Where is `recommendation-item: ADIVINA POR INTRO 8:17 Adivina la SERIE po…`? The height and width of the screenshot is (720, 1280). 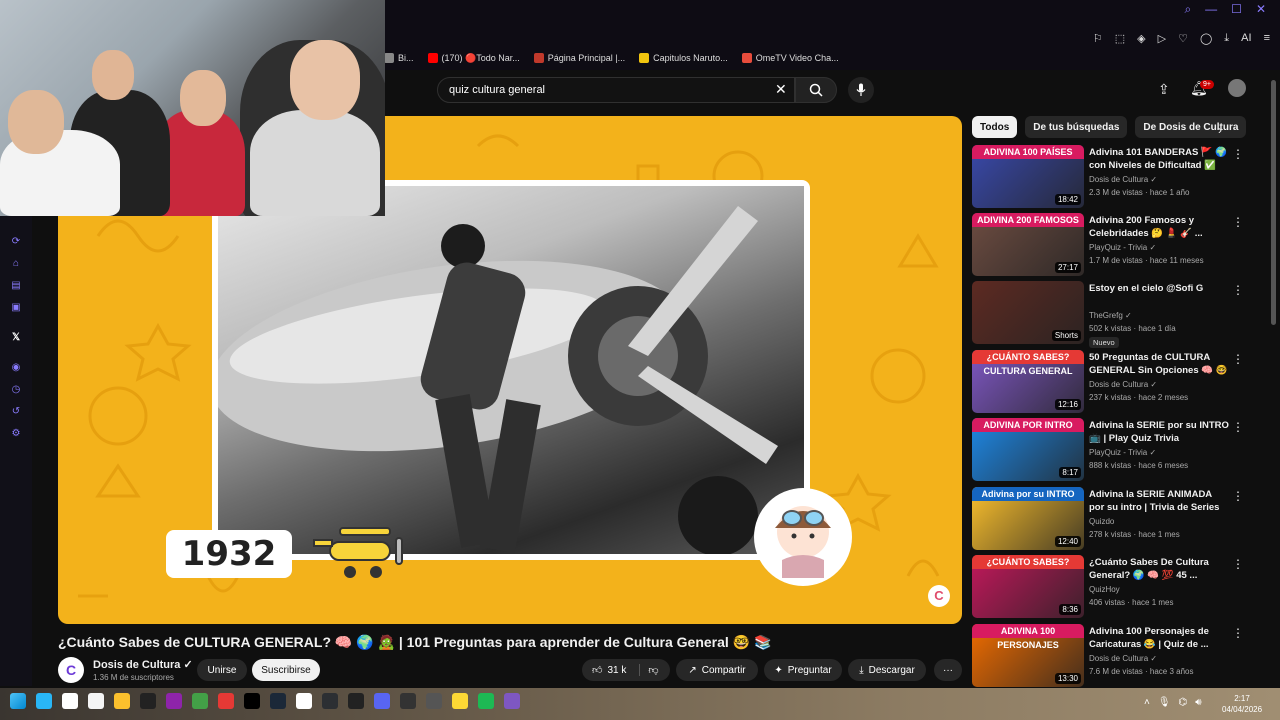 recommendation-item: ADIVINA POR INTRO 8:17 Adivina la SERIE po… is located at coordinates (1117, 450).